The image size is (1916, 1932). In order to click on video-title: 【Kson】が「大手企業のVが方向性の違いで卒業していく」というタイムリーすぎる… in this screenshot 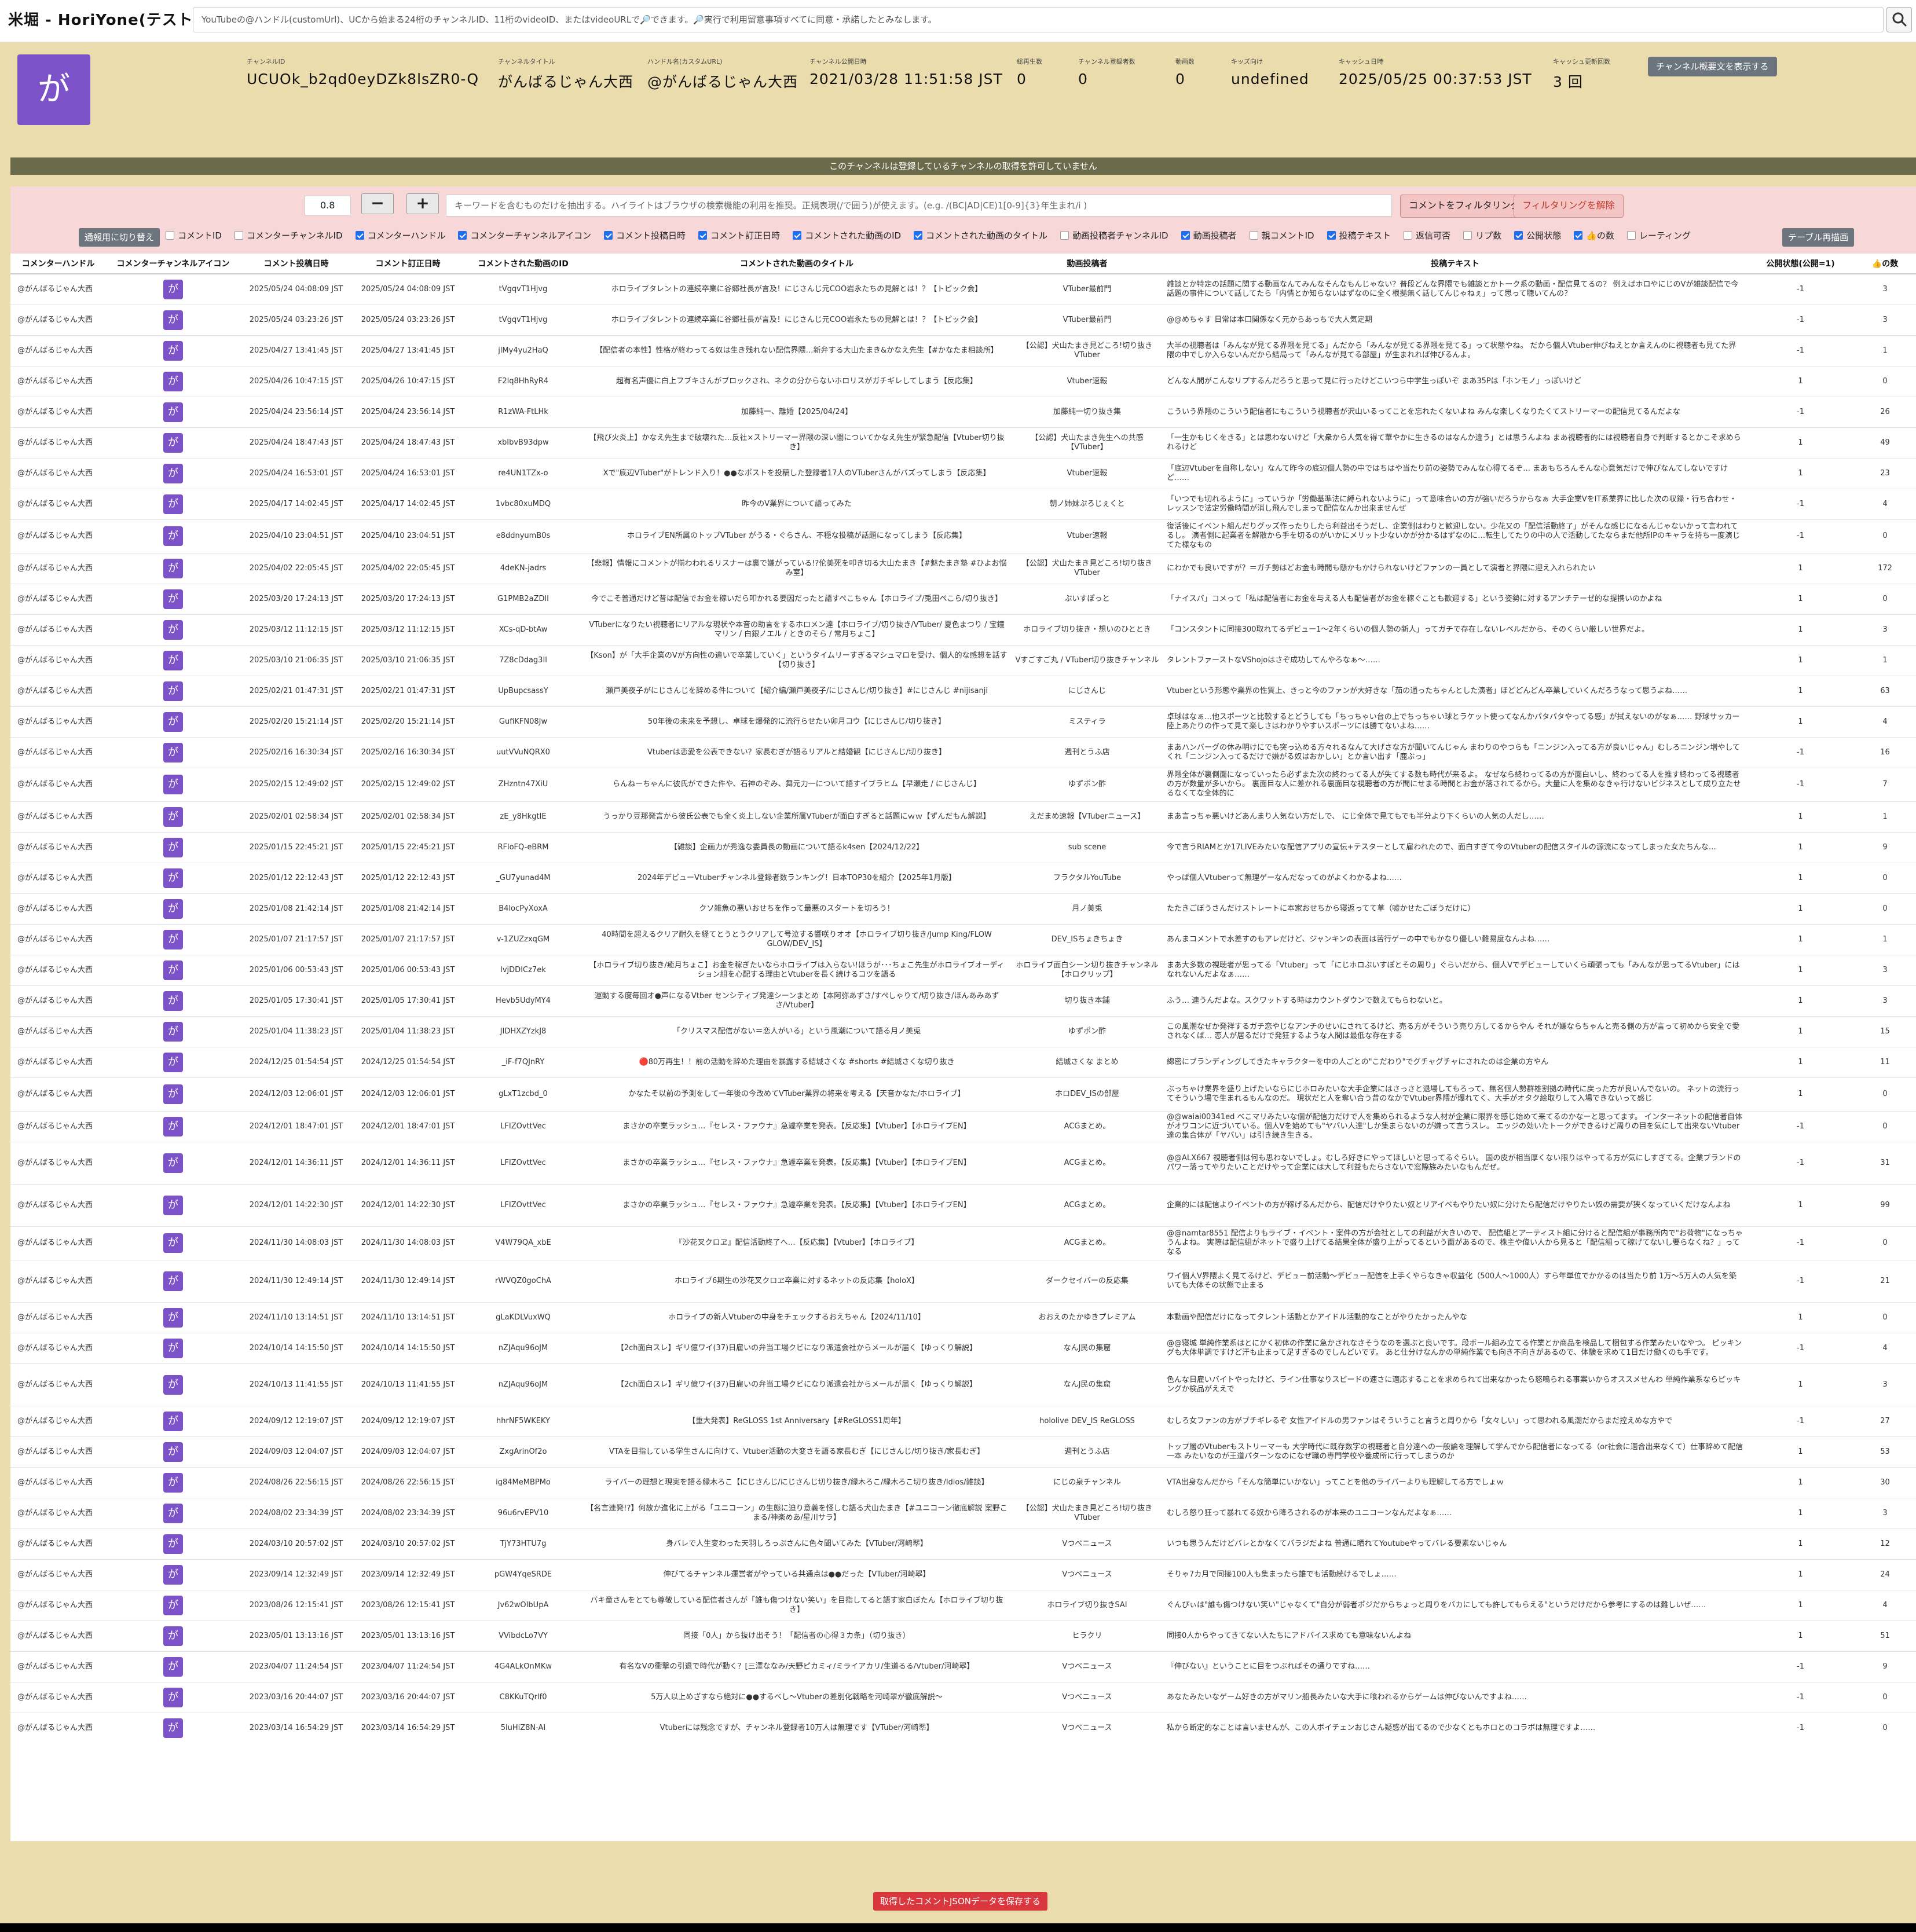, I will do `click(797, 660)`.